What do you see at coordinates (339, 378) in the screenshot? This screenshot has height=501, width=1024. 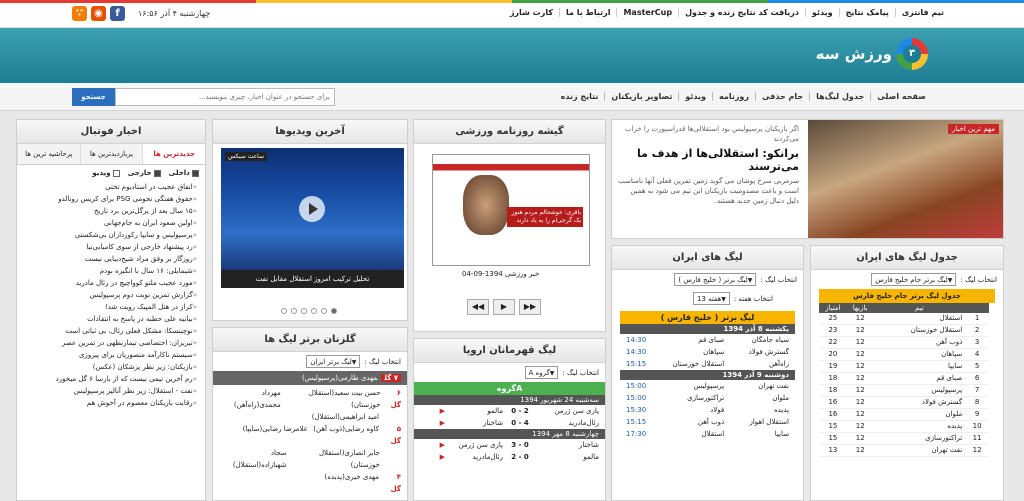 I see `leader-name: مهدی طارمی(پرسپولیس)` at bounding box center [339, 378].